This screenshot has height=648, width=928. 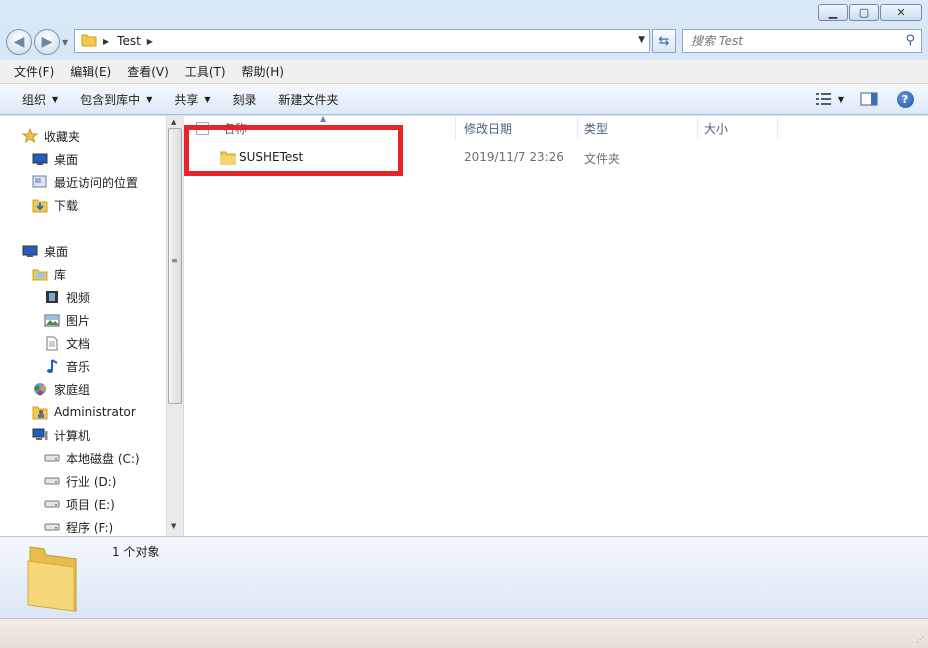 I want to click on nav-videos: 视频, so click(x=67, y=297).